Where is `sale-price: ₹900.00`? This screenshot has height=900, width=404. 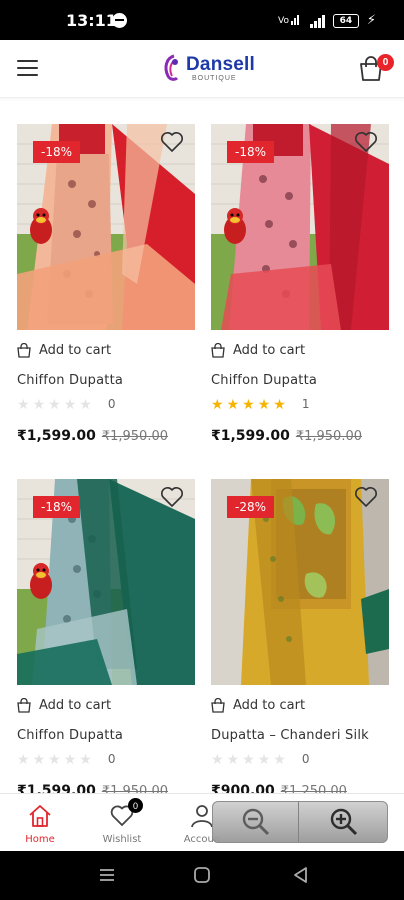
sale-price: ₹900.00 is located at coordinates (243, 788).